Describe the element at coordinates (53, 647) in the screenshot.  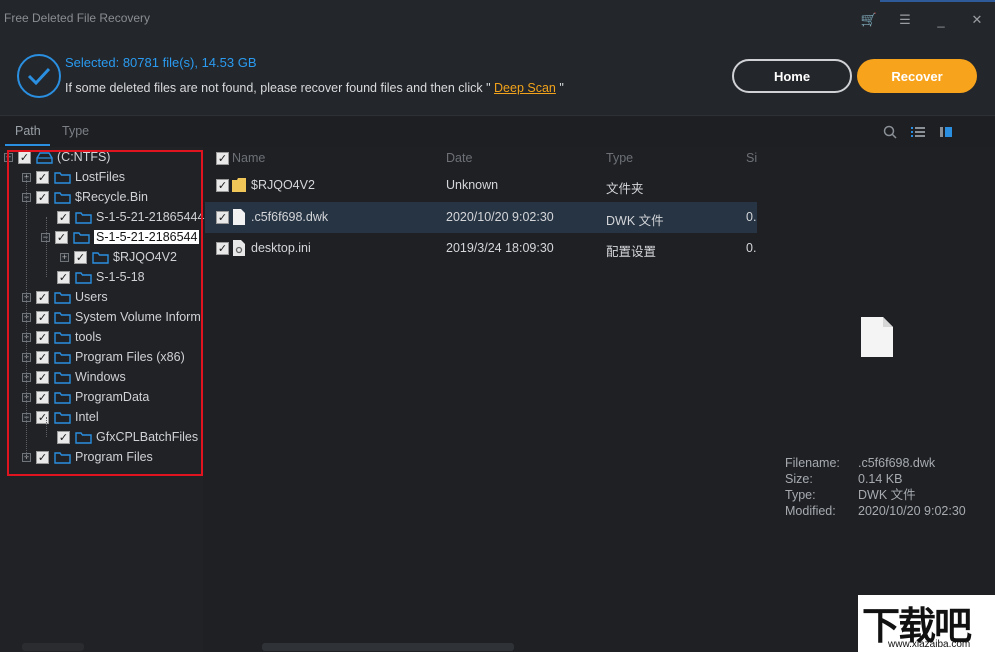
I see `tree-scrollbar` at that location.